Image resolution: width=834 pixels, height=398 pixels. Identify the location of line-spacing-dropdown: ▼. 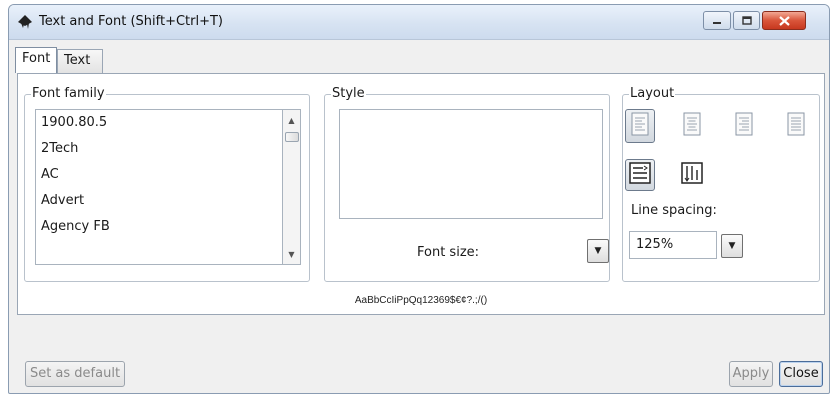
(732, 246).